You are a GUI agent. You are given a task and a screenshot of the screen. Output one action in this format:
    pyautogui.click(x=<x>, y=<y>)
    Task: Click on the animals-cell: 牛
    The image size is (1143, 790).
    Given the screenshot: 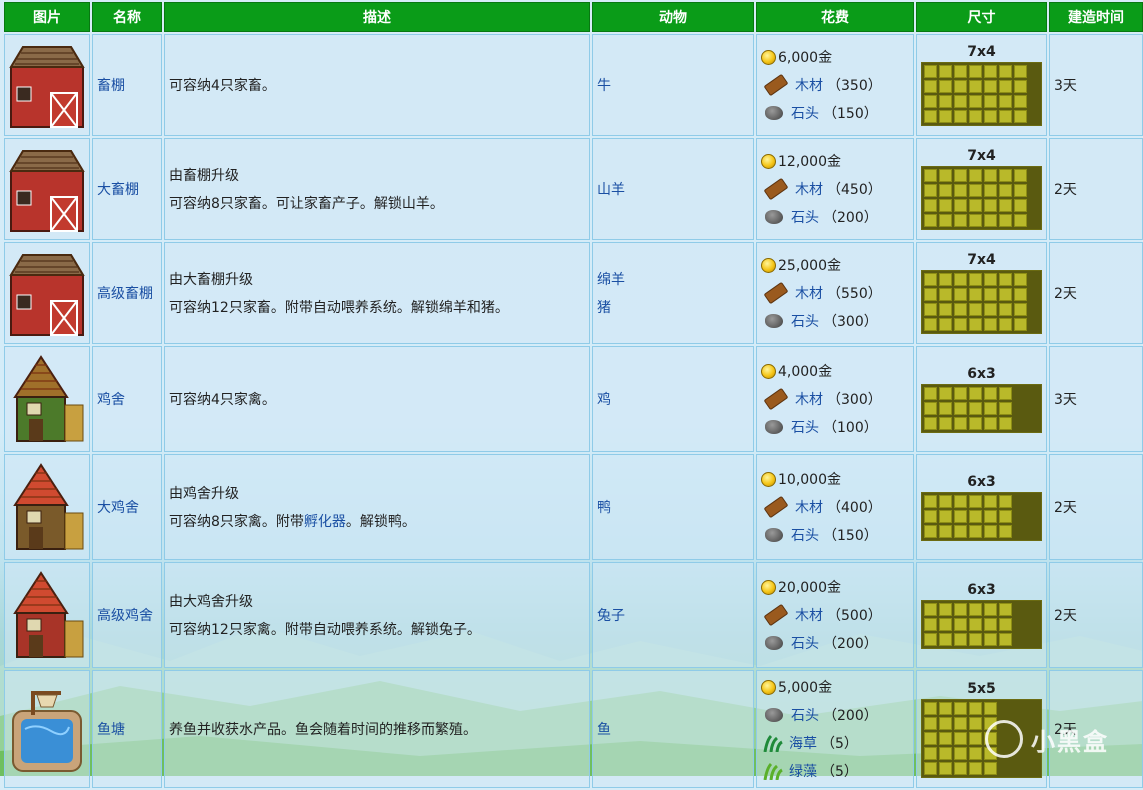 What is the action you would take?
    pyautogui.click(x=673, y=85)
    